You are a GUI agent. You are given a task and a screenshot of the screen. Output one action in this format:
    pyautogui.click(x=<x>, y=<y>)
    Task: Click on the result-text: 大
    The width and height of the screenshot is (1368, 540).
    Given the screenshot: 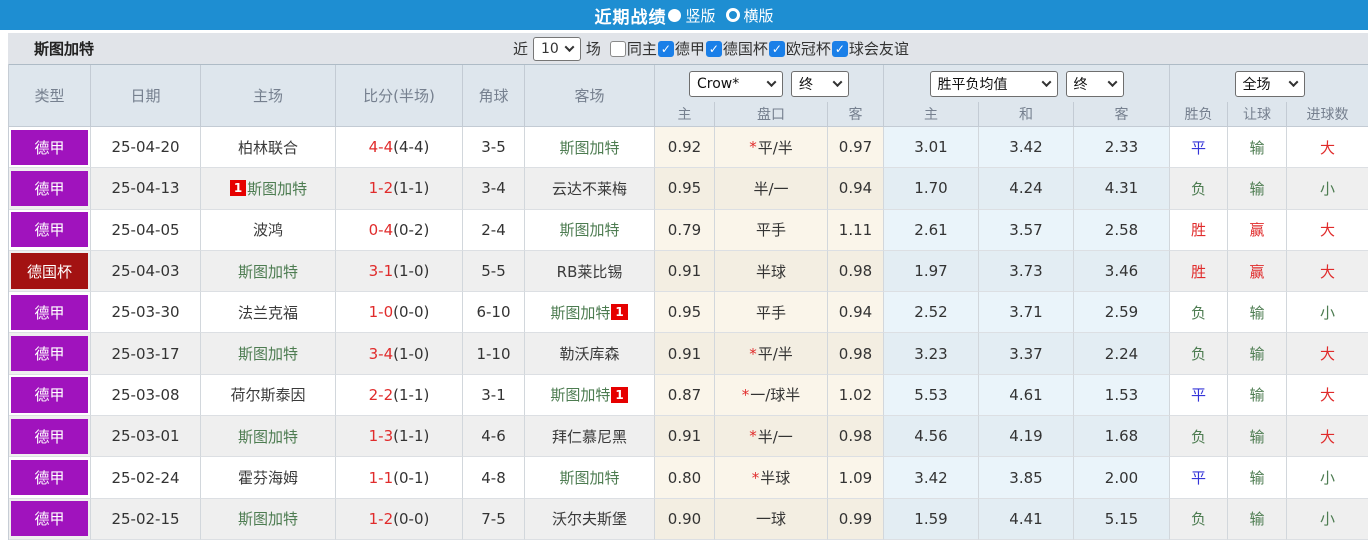 What is the action you would take?
    pyautogui.click(x=1327, y=395)
    